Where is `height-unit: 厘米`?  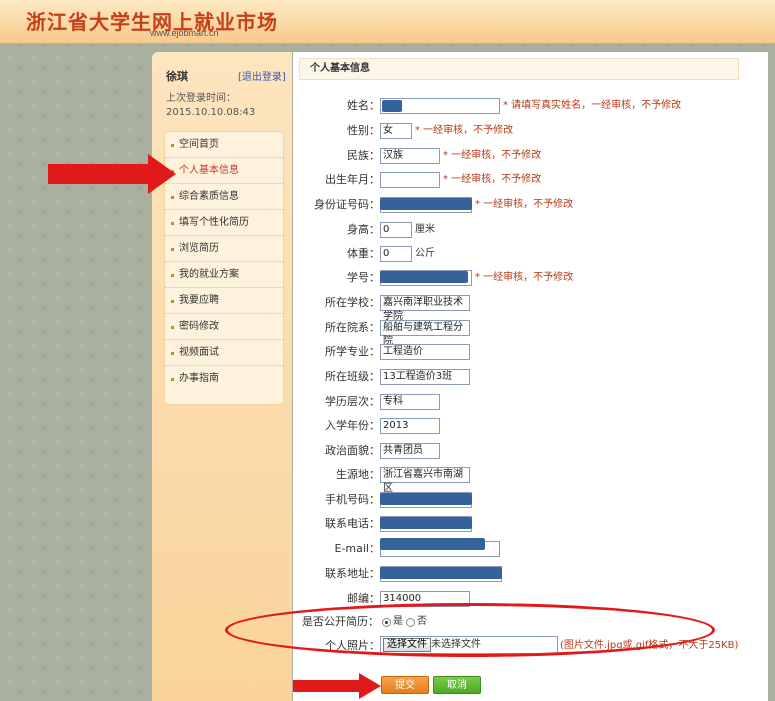
height-unit: 厘米 is located at coordinates (425, 229).